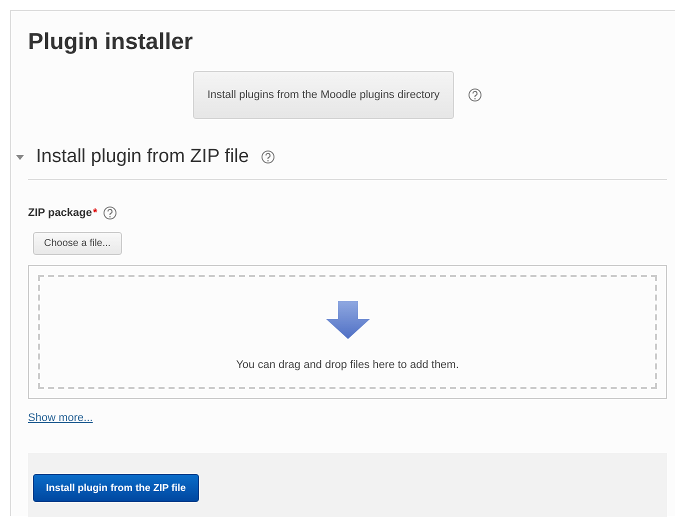 The height and width of the screenshot is (517, 675). I want to click on field-label: ZIP package, so click(60, 213).